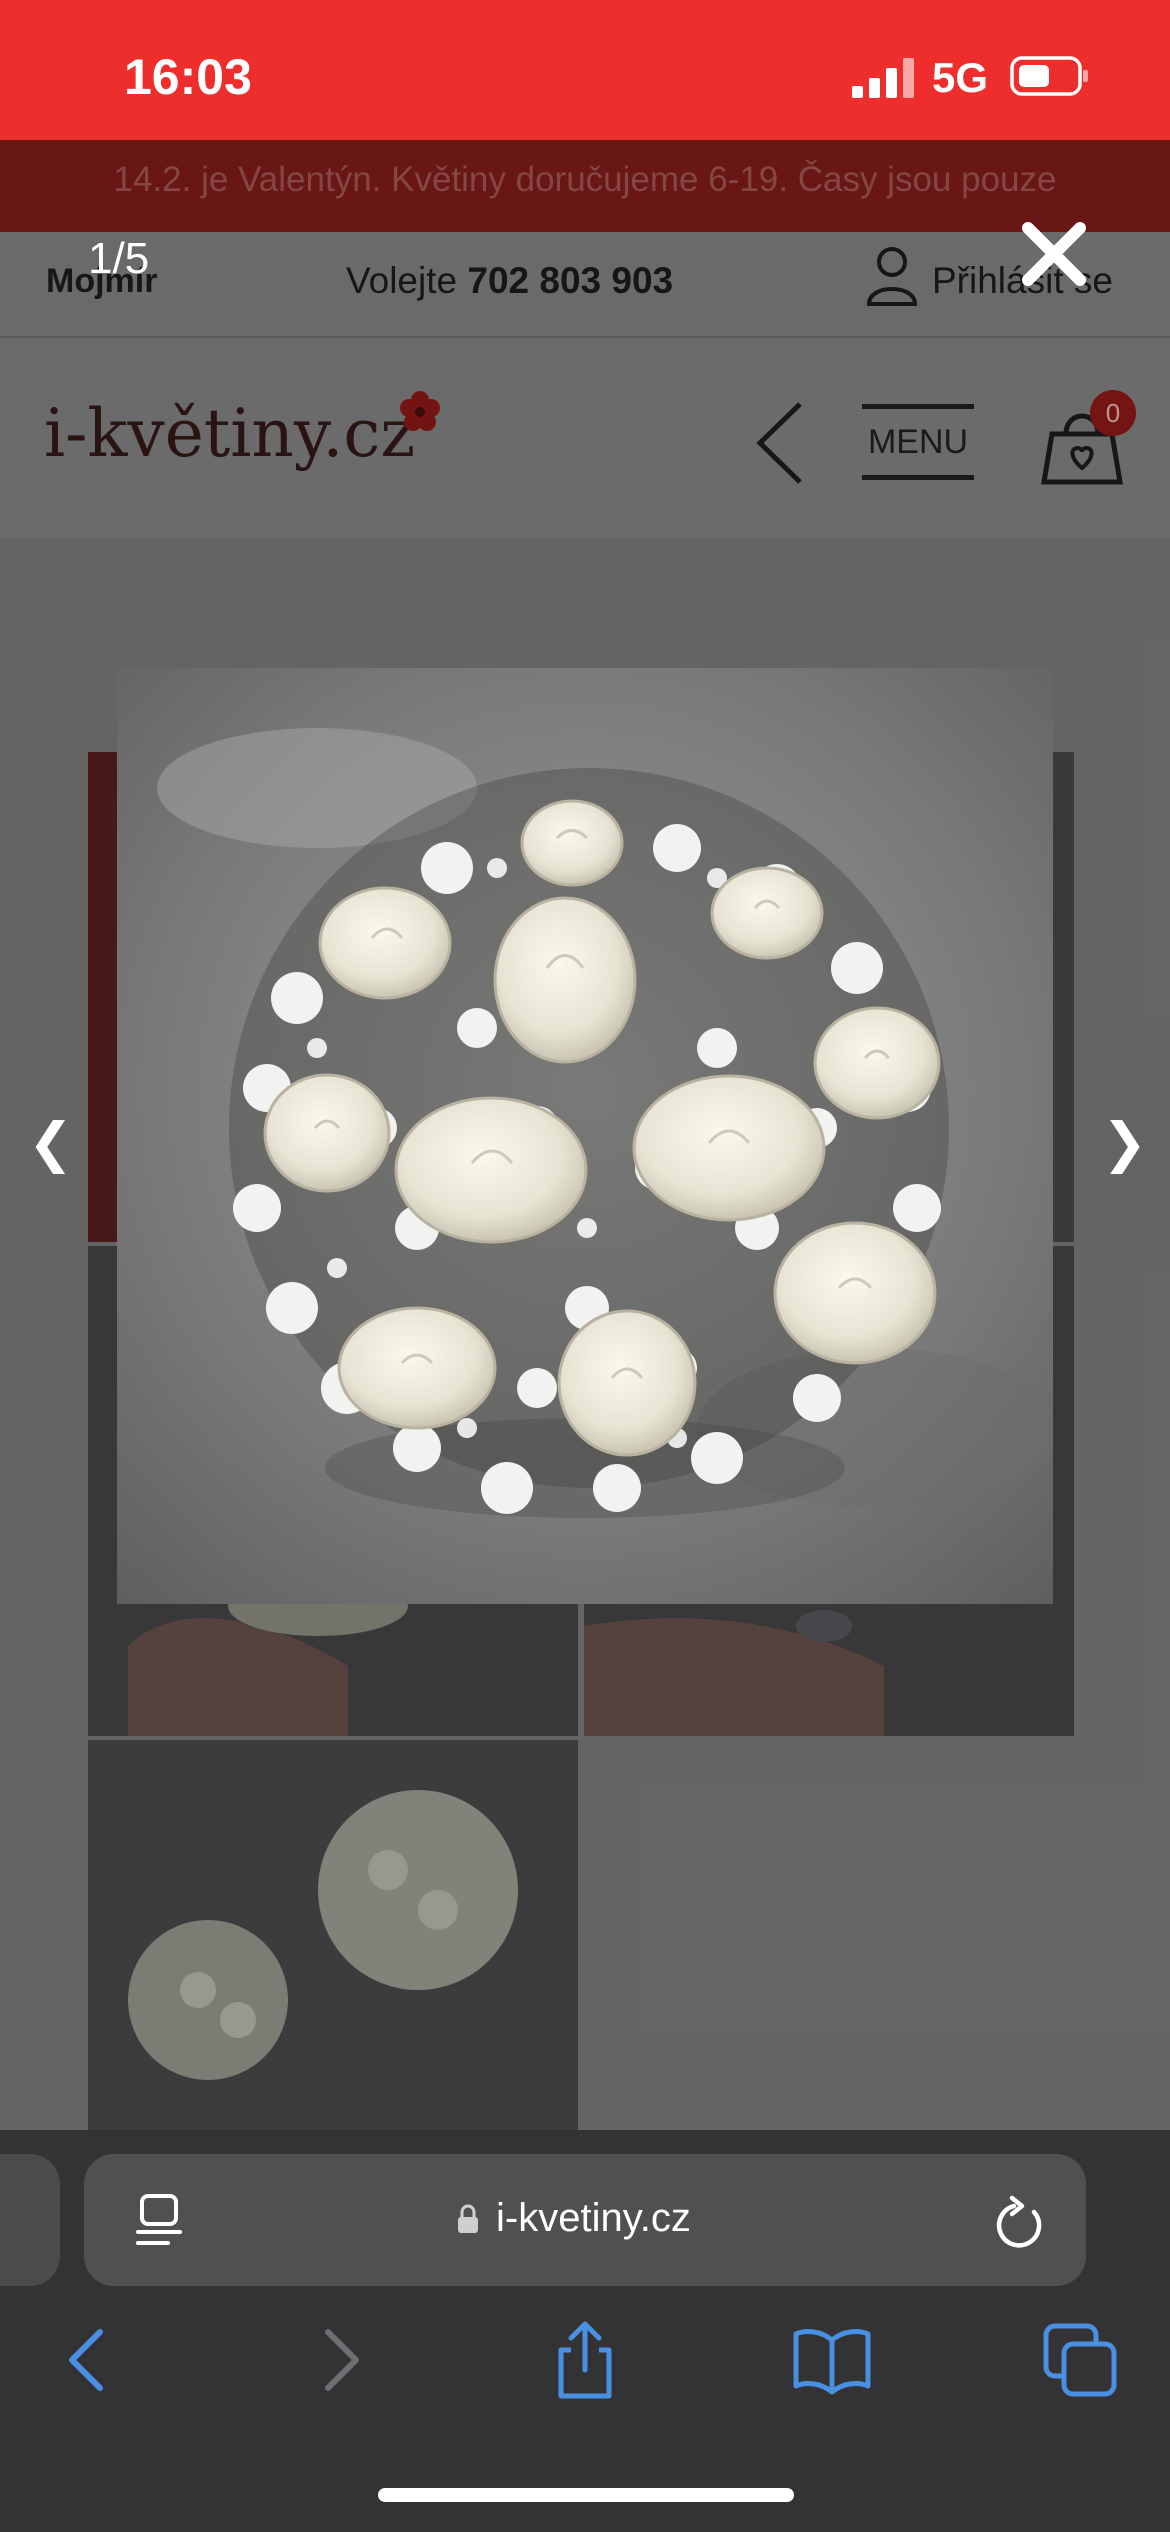 The width and height of the screenshot is (1170, 2532). Describe the element at coordinates (1054, 254) in the screenshot. I see `close-icon` at that location.